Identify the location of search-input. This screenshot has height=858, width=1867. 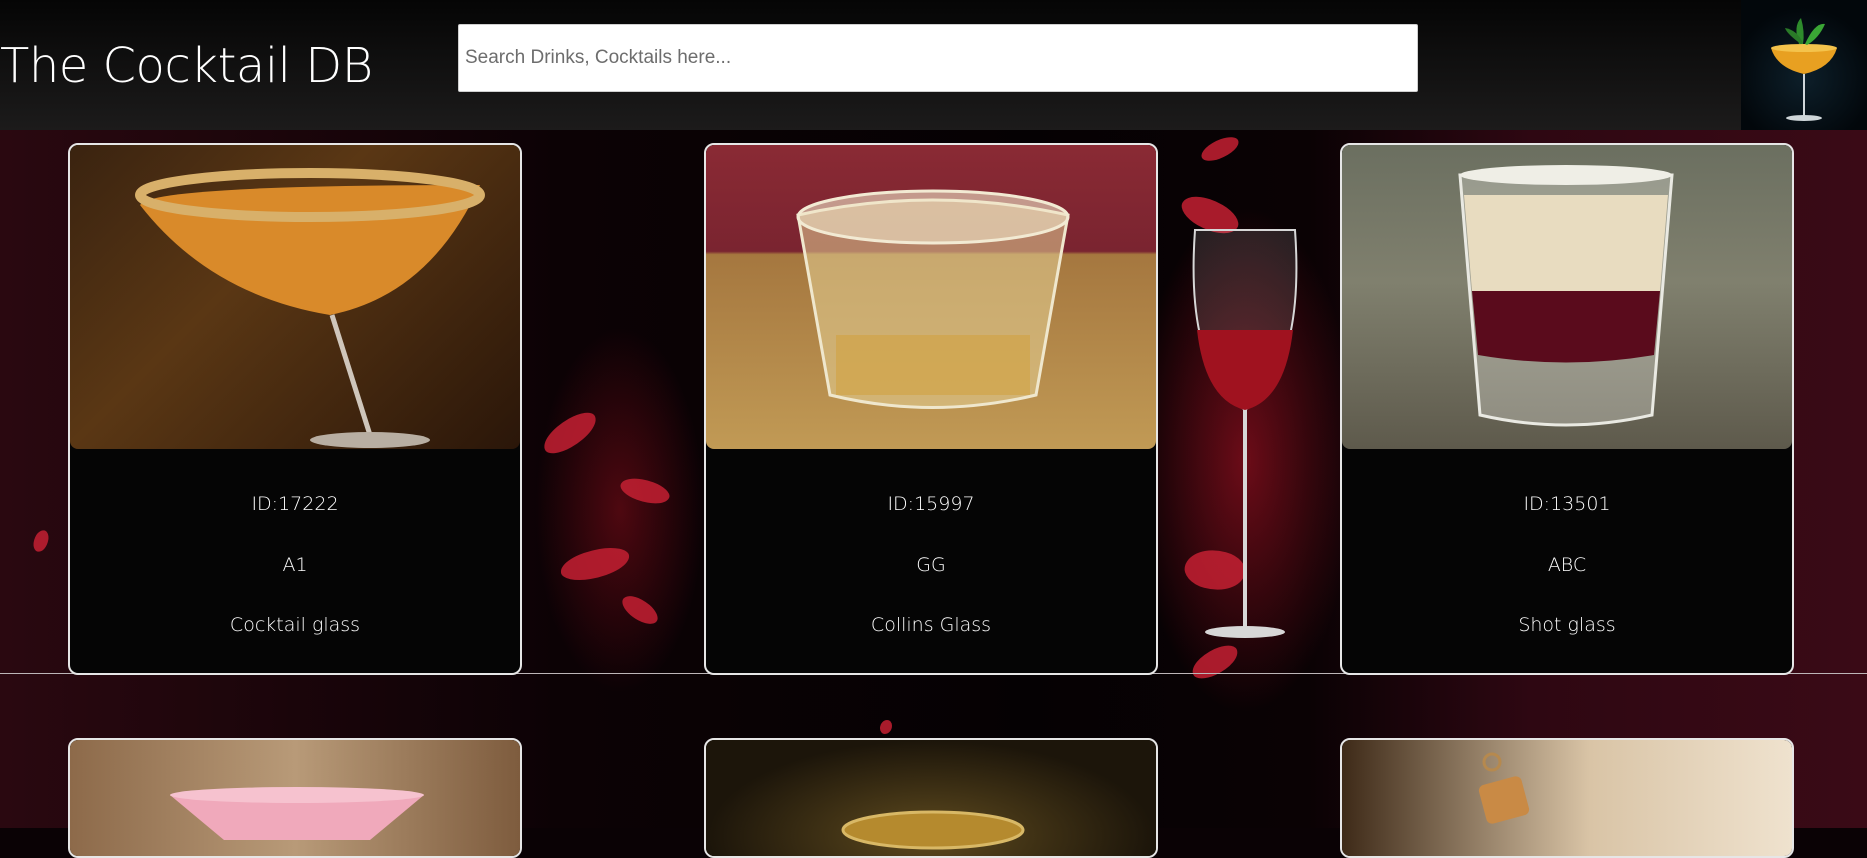
(938, 58).